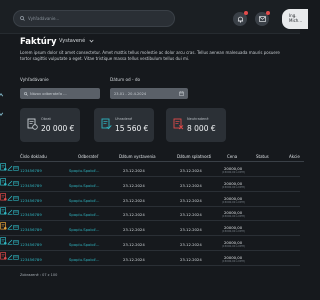 This screenshot has width=320, height=300. I want to click on column-header: Akcie, so click(294, 156).